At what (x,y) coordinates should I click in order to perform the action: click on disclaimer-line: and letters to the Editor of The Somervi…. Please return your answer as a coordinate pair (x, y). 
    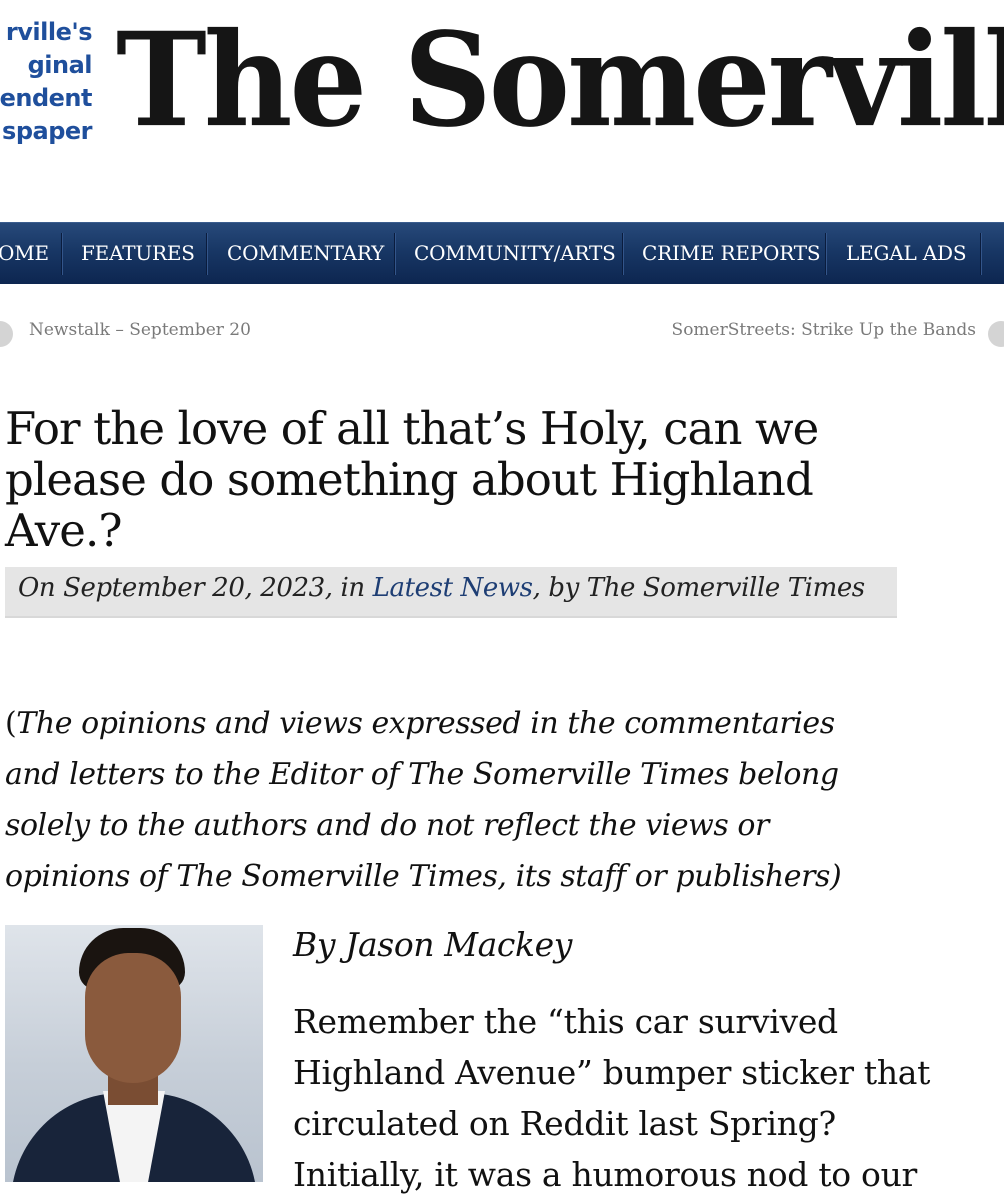
    Looking at the image, I should click on (422, 774).